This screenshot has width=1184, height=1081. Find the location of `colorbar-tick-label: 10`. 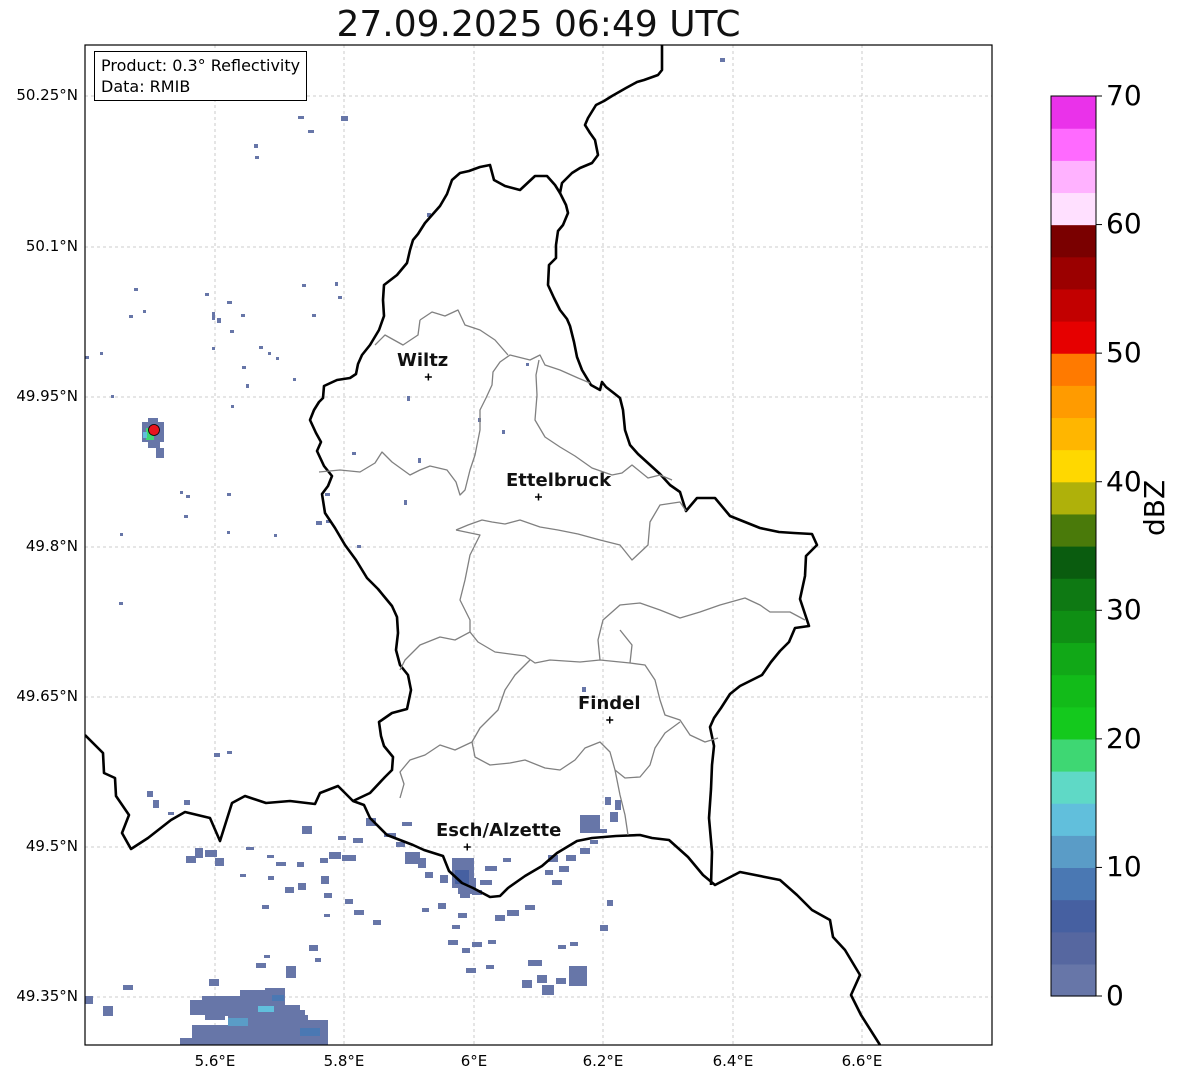

colorbar-tick-label: 10 is located at coordinates (1124, 866).